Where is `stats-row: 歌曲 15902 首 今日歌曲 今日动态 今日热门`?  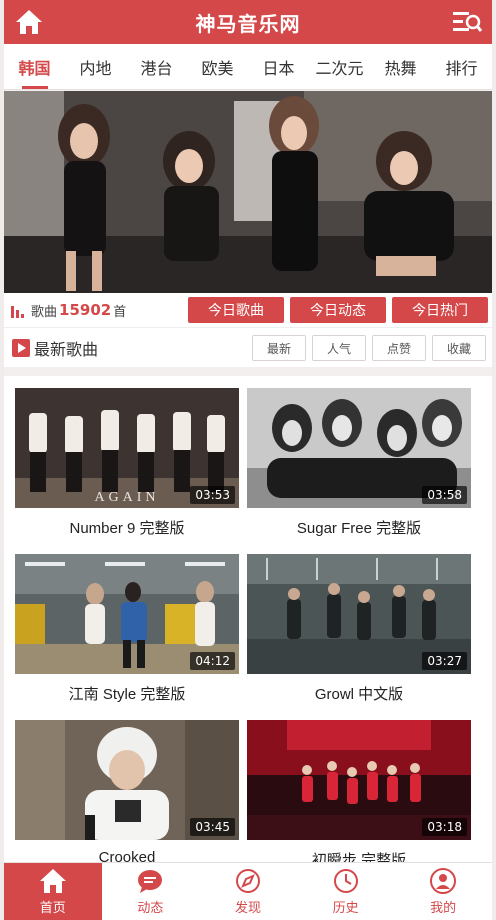 stats-row: 歌曲 15902 首 今日歌曲 今日动态 今日热门 is located at coordinates (248, 310).